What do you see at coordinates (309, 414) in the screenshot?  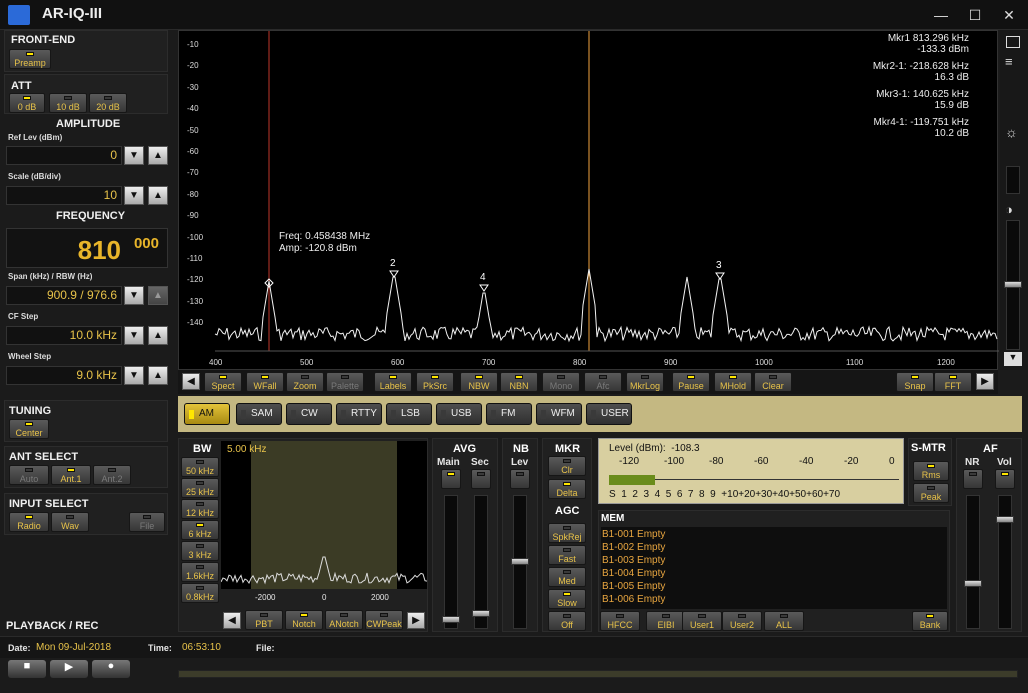 I see `mode-cw-button: CW` at bounding box center [309, 414].